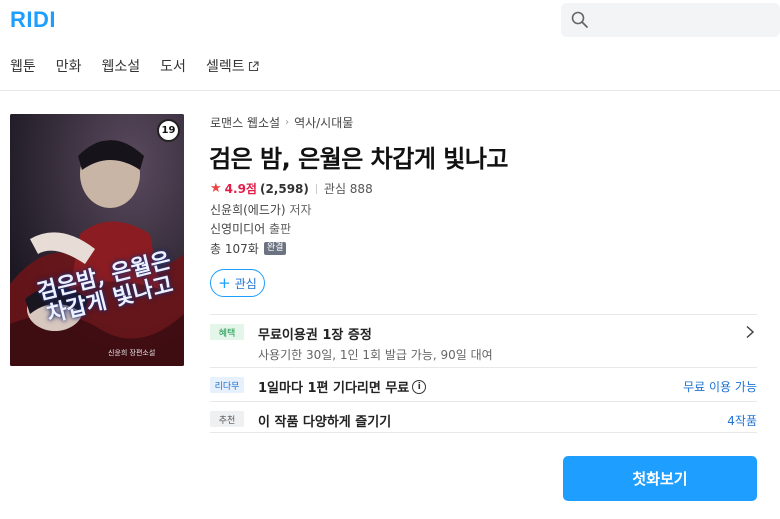 The width and height of the screenshot is (780, 519). Describe the element at coordinates (742, 420) in the screenshot. I see `recommend-action: 4작품` at that location.